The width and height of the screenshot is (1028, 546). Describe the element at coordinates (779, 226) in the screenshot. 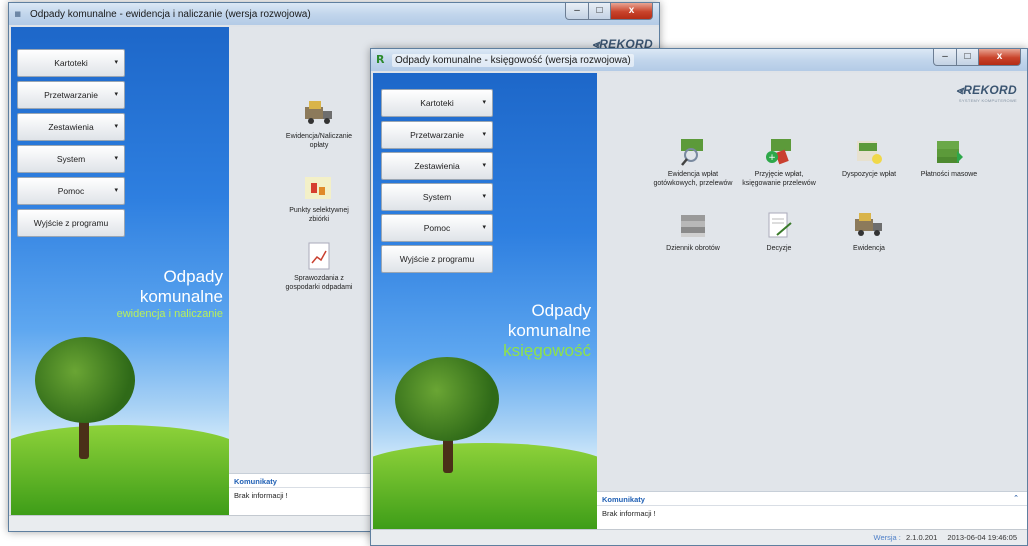

I see `document-pen-icon` at that location.